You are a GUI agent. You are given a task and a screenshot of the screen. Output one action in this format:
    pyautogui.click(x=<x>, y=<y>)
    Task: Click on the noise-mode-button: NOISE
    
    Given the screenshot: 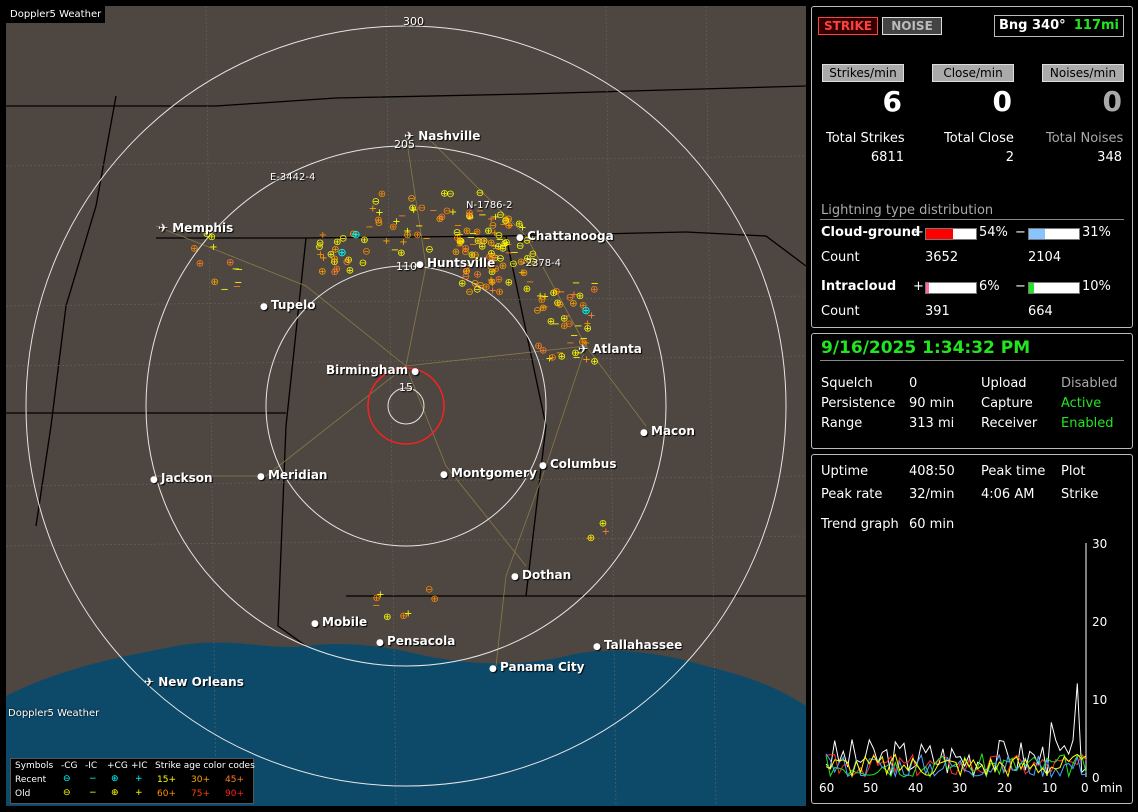 What is the action you would take?
    pyautogui.click(x=912, y=26)
    